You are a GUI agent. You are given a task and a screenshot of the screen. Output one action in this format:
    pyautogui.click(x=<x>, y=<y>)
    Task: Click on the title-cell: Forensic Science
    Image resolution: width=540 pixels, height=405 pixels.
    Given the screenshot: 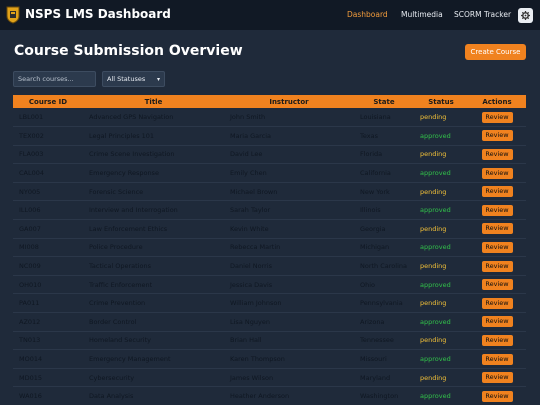 What is the action you would take?
    pyautogui.click(x=116, y=191)
    